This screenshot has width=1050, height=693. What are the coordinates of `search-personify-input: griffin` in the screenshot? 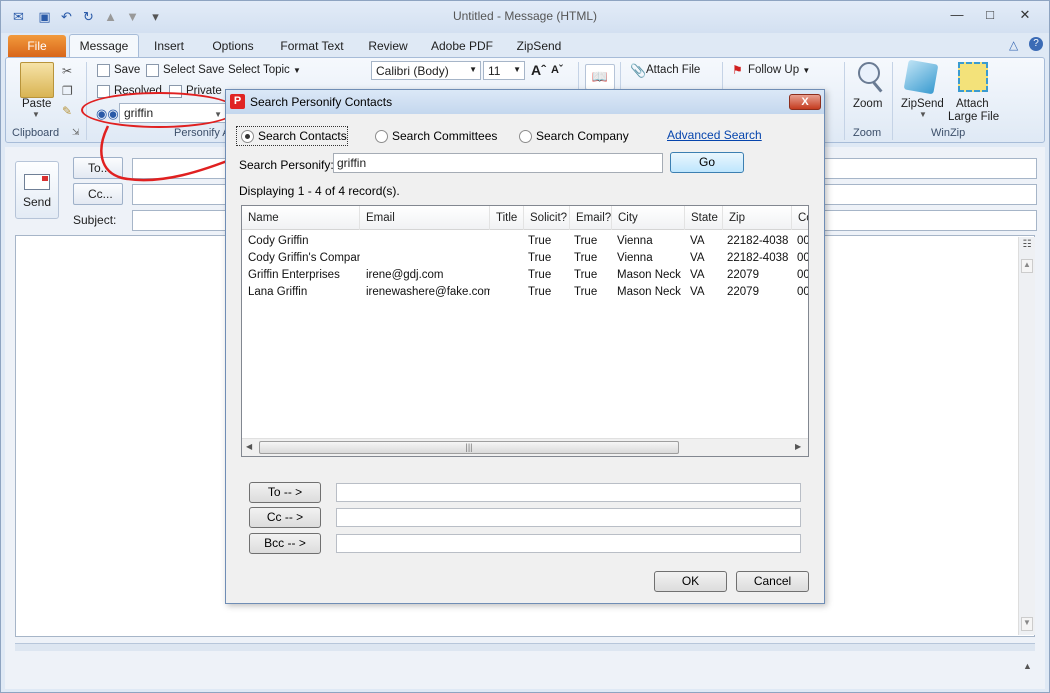 It's located at (498, 163).